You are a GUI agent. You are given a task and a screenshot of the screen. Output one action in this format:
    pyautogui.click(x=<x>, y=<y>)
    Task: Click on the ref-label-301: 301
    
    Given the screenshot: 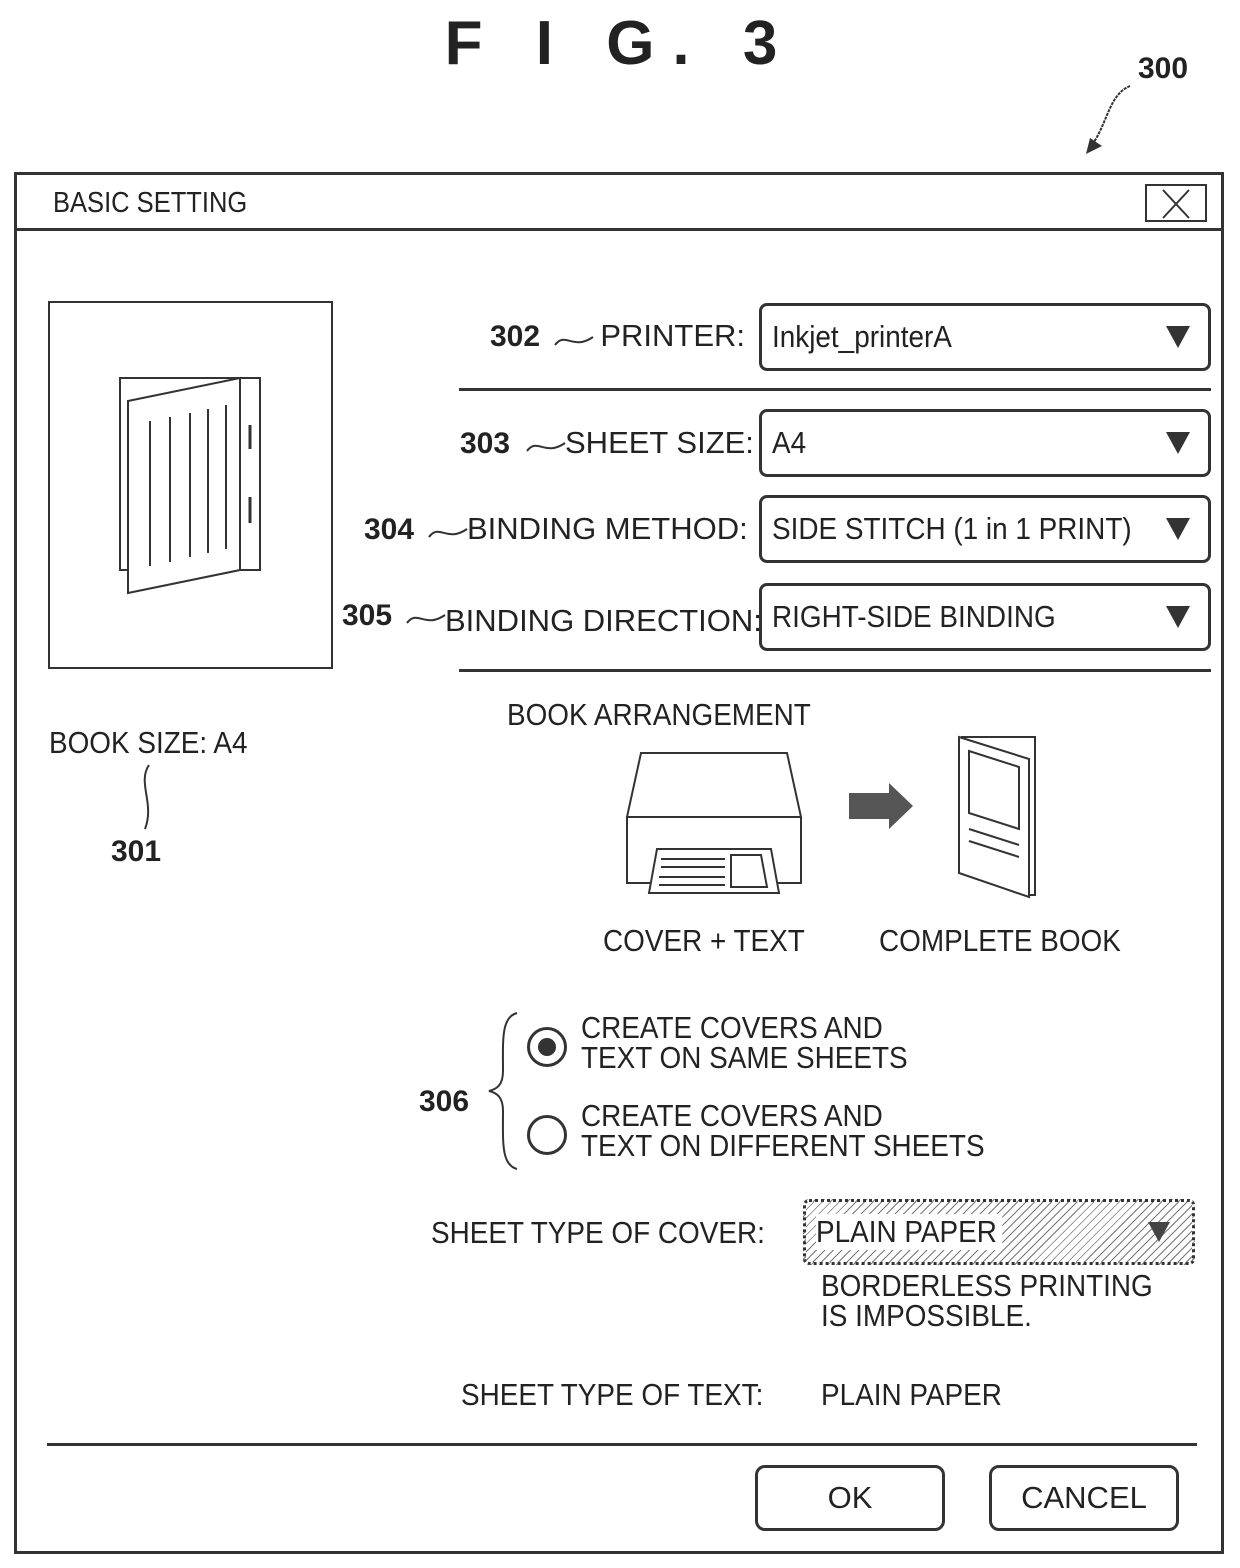 What is the action you would take?
    pyautogui.click(x=136, y=851)
    